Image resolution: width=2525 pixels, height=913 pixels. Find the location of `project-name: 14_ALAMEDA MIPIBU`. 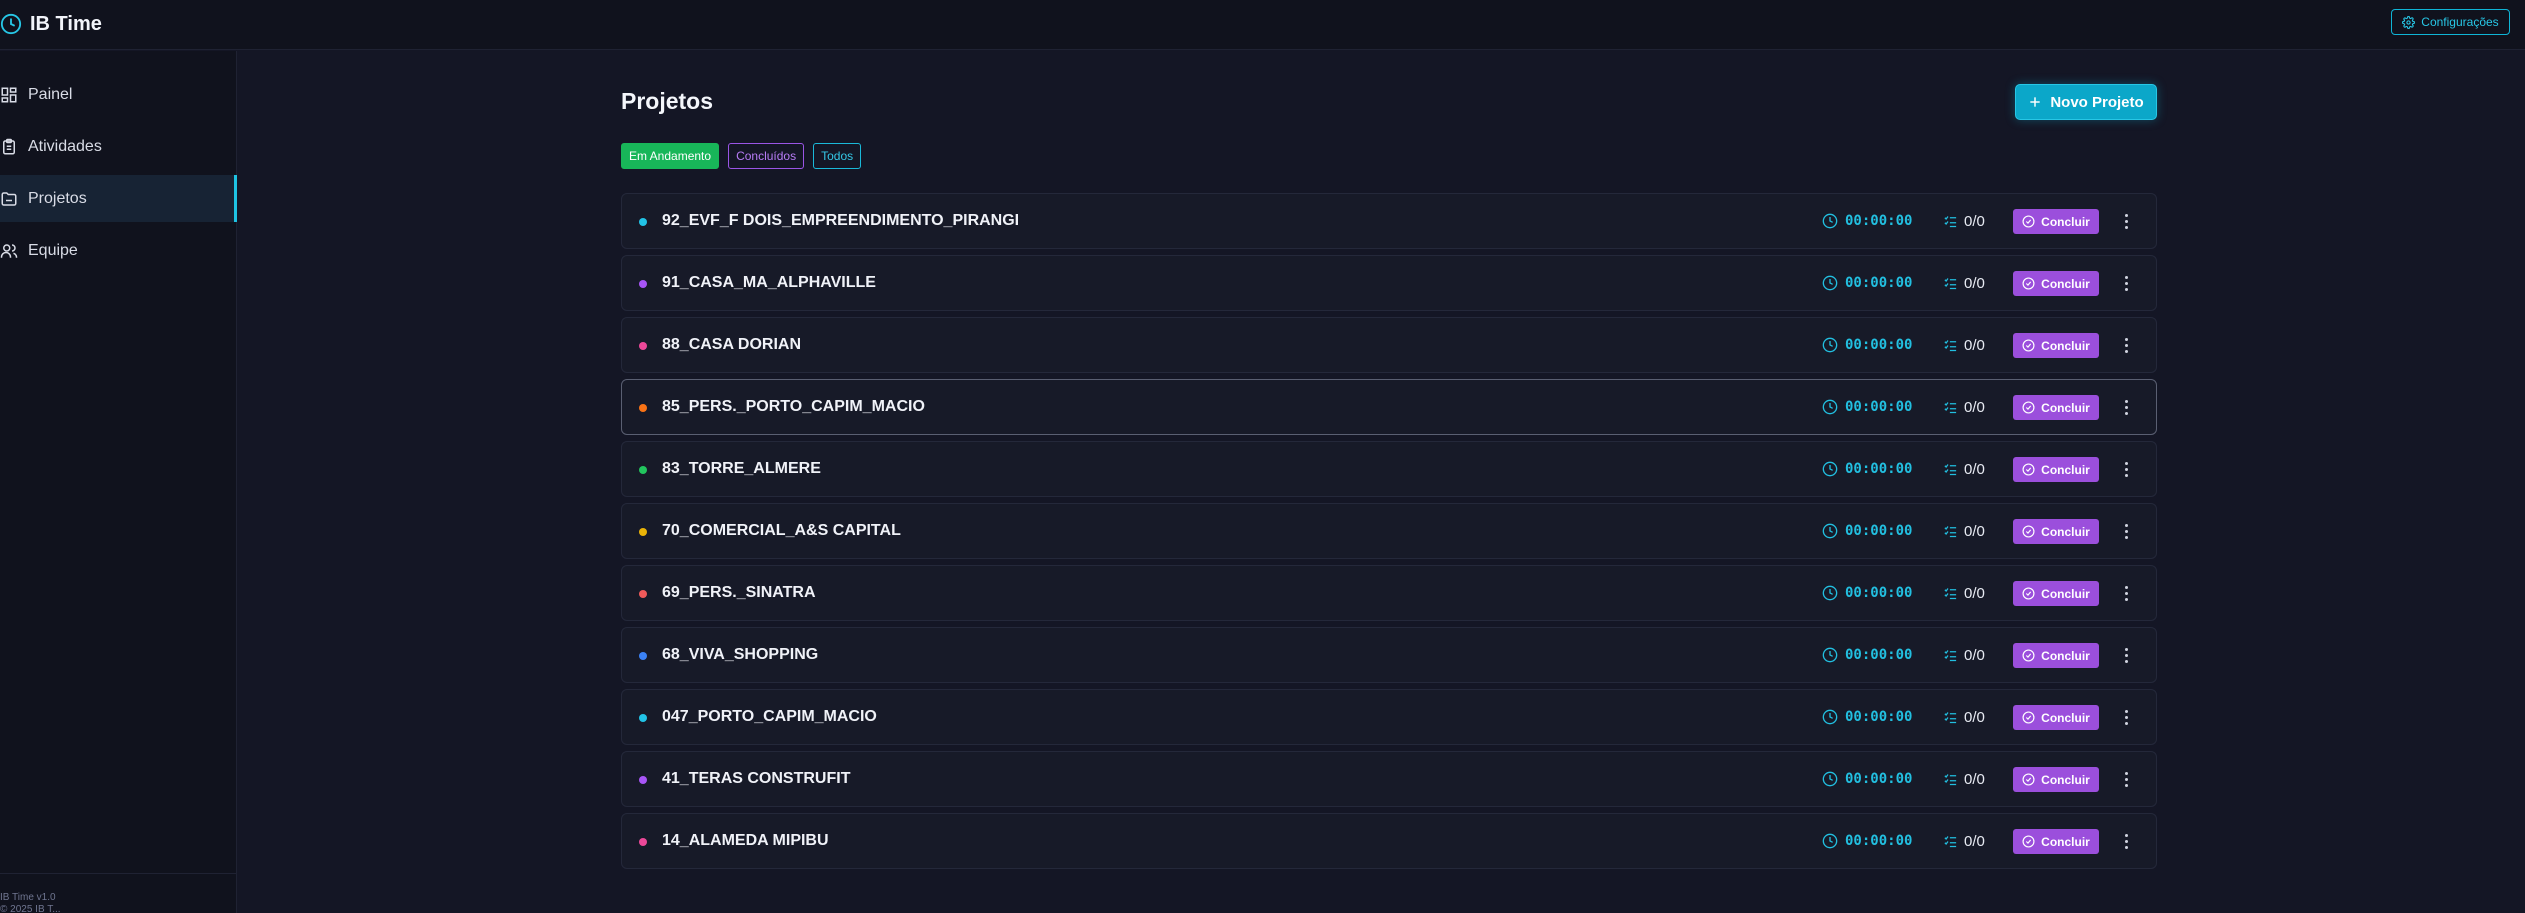

project-name: 14_ALAMEDA MIPIBU is located at coordinates (745, 840).